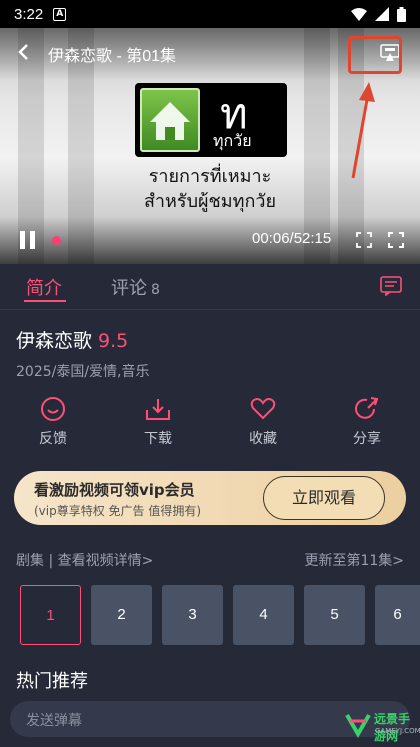 The height and width of the screenshot is (747, 420). I want to click on fullscreen-icon, so click(396, 240).